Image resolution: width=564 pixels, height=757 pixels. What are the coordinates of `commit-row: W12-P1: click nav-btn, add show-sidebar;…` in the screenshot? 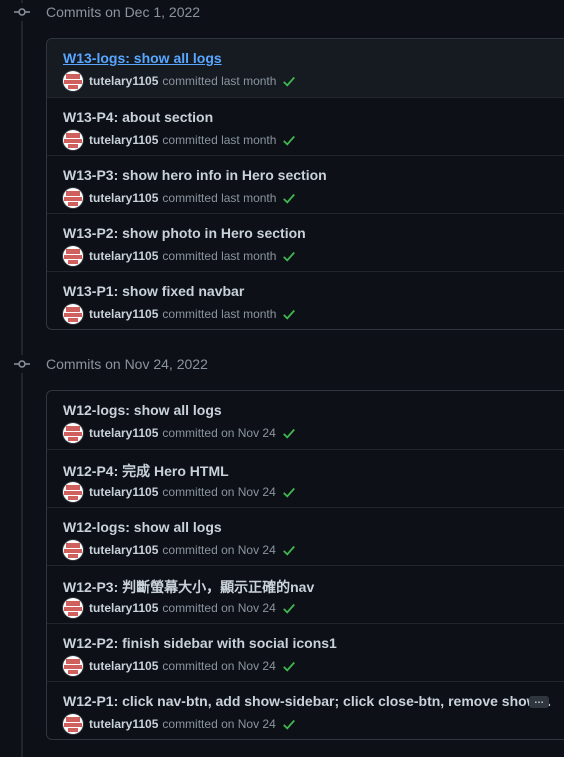 It's located at (305, 710).